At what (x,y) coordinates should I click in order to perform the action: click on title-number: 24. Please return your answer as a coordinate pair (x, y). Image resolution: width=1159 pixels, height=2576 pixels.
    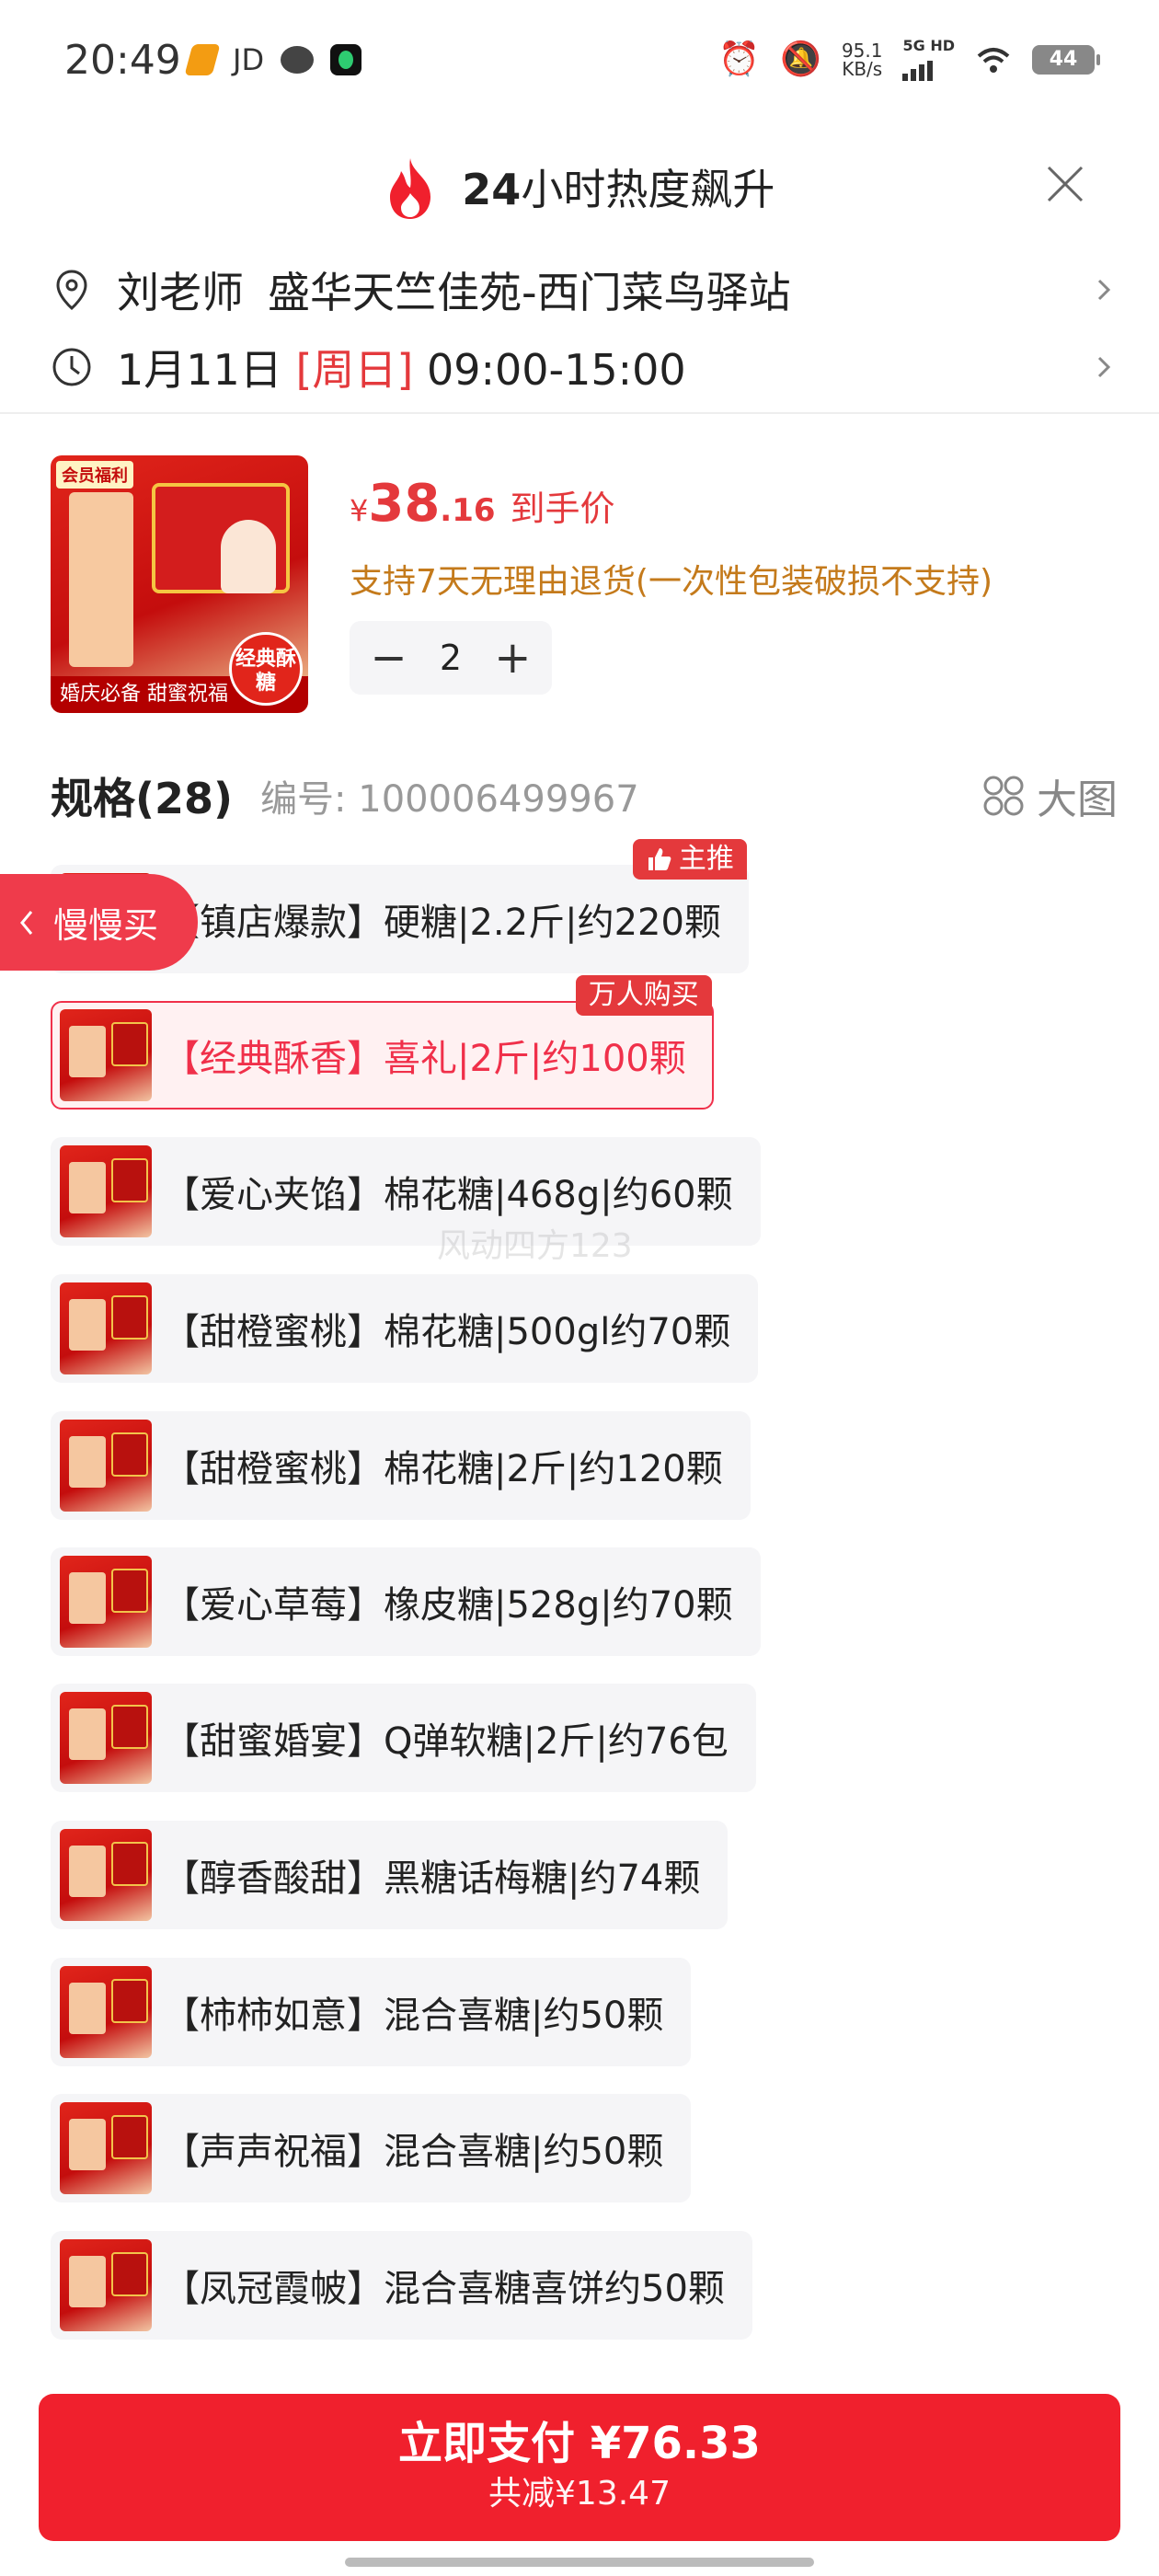
    Looking at the image, I should click on (492, 189).